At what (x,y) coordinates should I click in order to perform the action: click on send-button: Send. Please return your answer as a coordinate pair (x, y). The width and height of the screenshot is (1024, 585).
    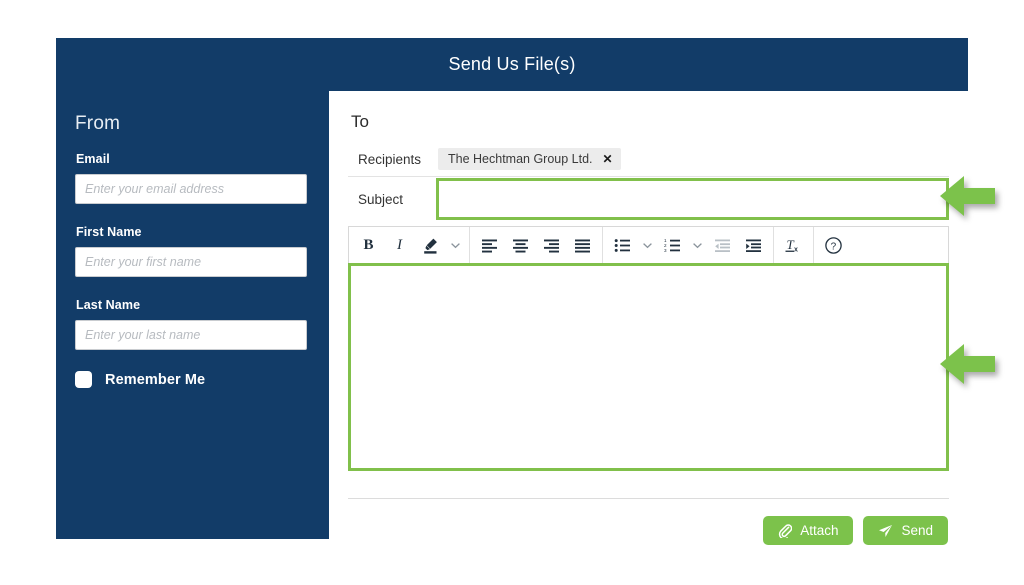
    Looking at the image, I should click on (905, 530).